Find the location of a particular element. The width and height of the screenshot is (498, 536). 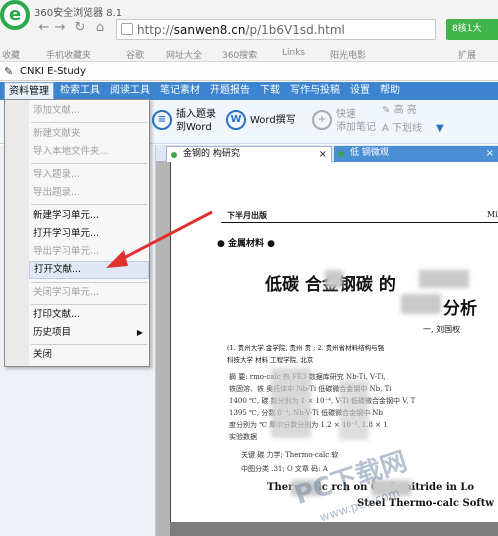

note-icon: + is located at coordinates (322, 120).